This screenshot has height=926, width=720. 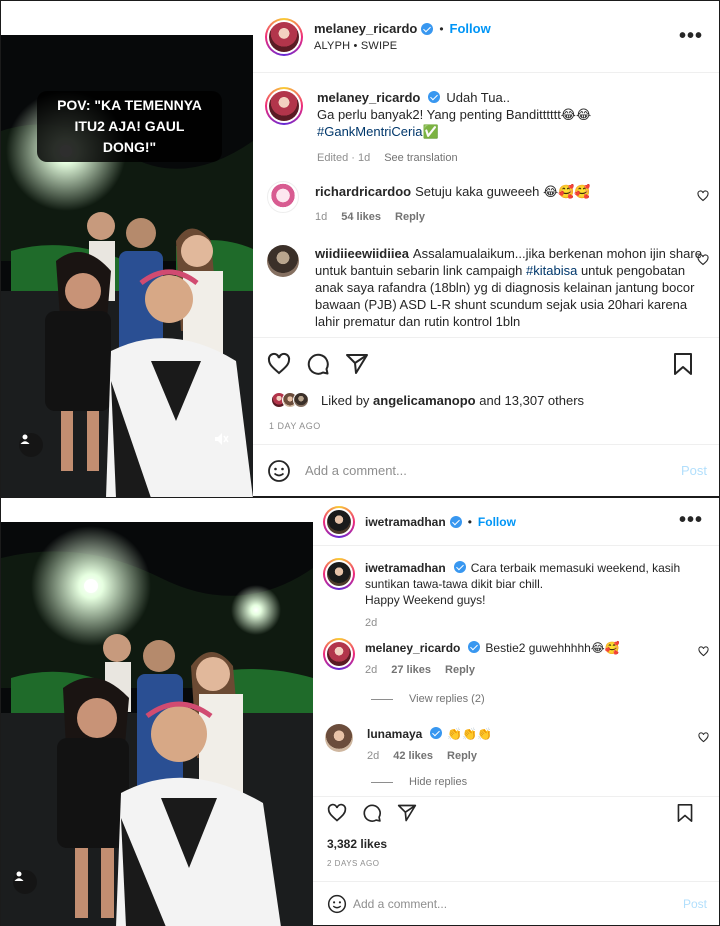 I want to click on comment-hashtag: #kitabisa, so click(x=551, y=270).